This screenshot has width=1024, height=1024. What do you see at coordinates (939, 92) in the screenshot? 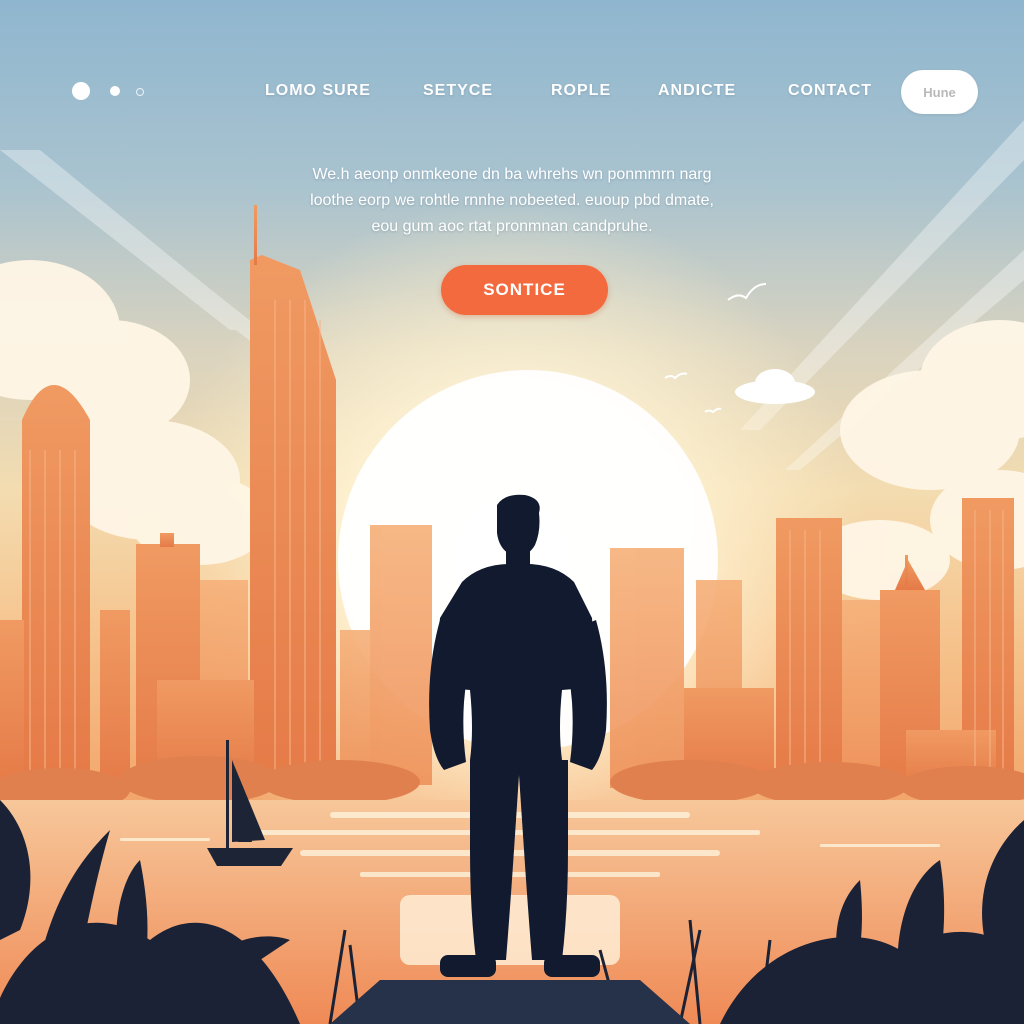
I see `nav-pill-button: Hune` at bounding box center [939, 92].